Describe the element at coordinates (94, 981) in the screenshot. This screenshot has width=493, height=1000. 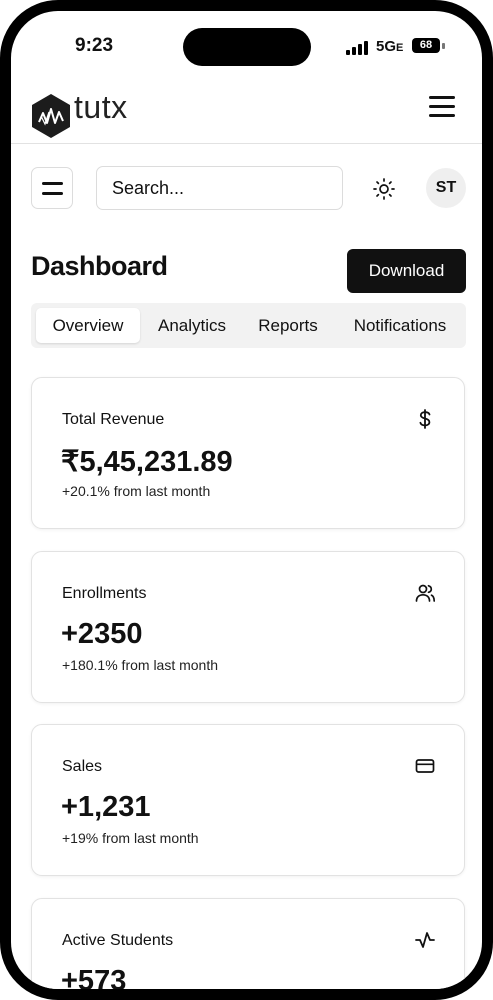
I see `card-value: +573` at that location.